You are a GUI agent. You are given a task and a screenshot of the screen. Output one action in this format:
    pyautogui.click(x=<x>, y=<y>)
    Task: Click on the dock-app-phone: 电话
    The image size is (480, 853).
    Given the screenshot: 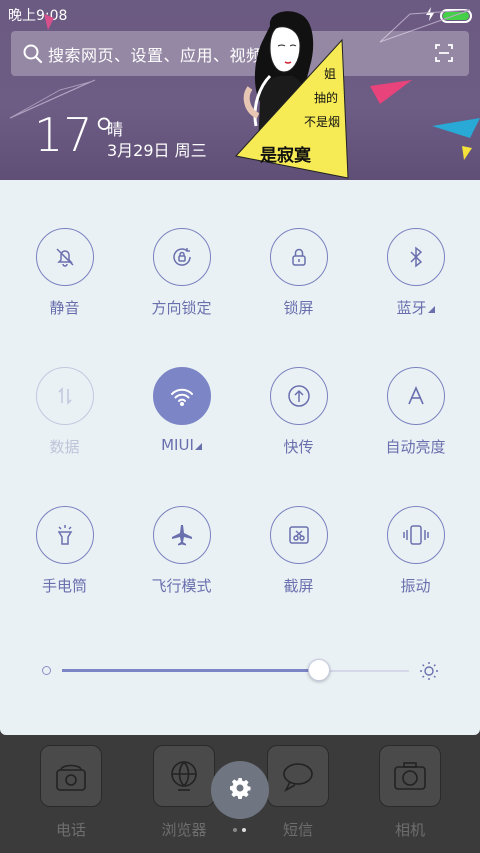 What is the action you would take?
    pyautogui.click(x=71, y=792)
    